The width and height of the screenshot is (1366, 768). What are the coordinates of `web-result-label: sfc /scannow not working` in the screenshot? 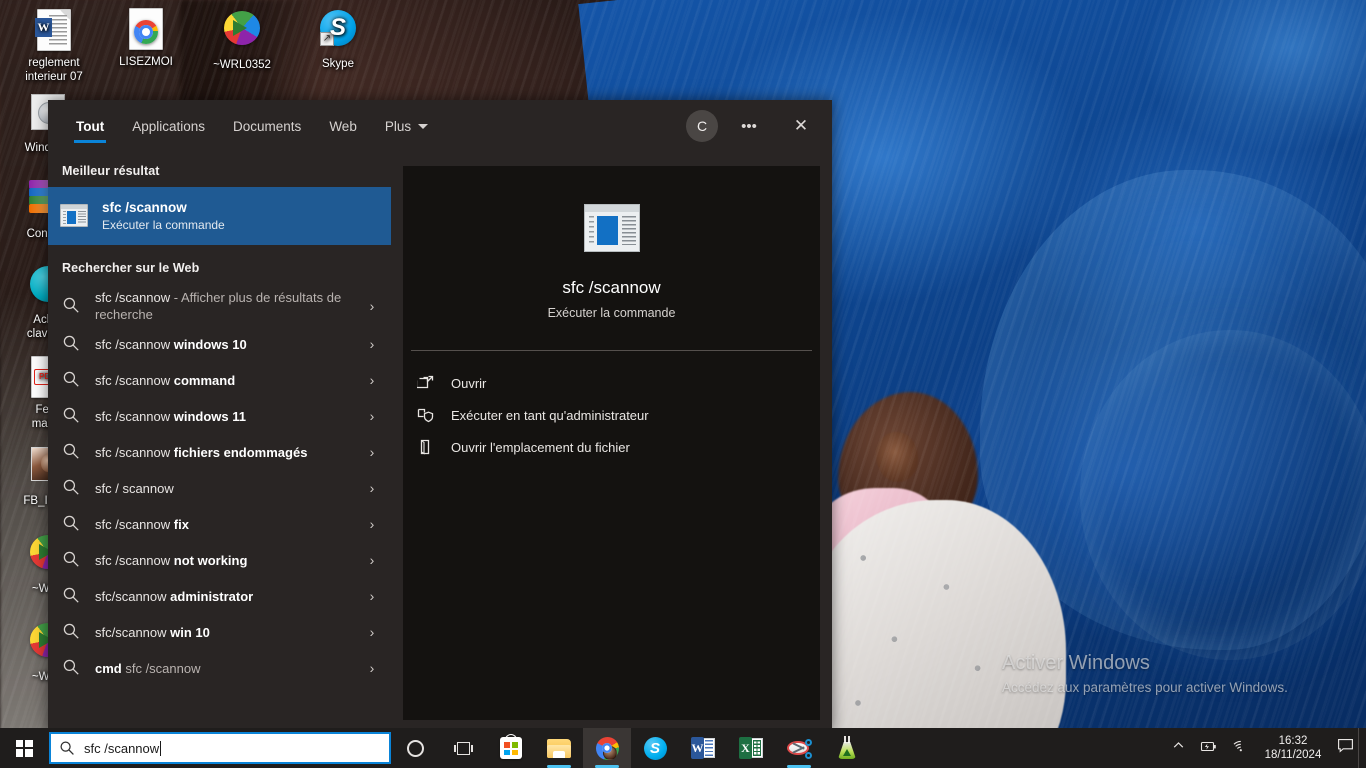 It's located at (171, 560).